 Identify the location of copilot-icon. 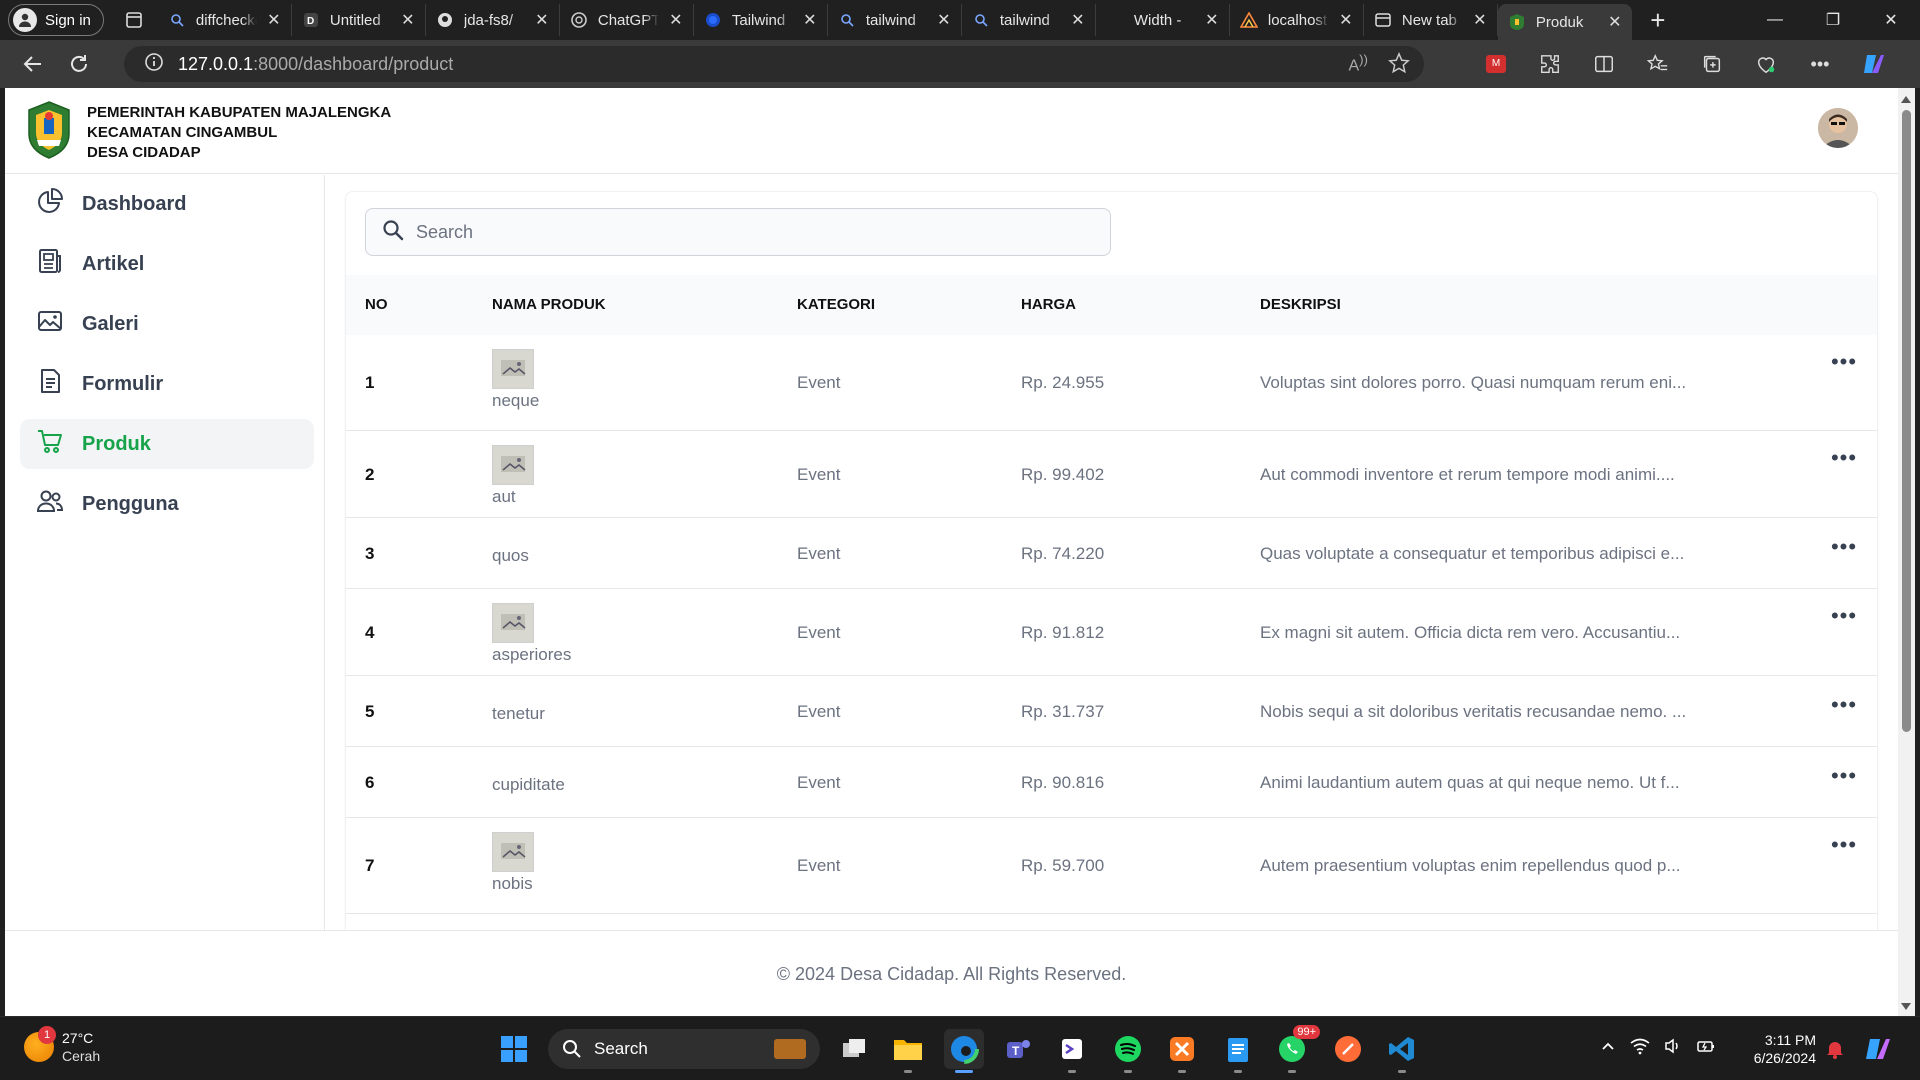
(1874, 64).